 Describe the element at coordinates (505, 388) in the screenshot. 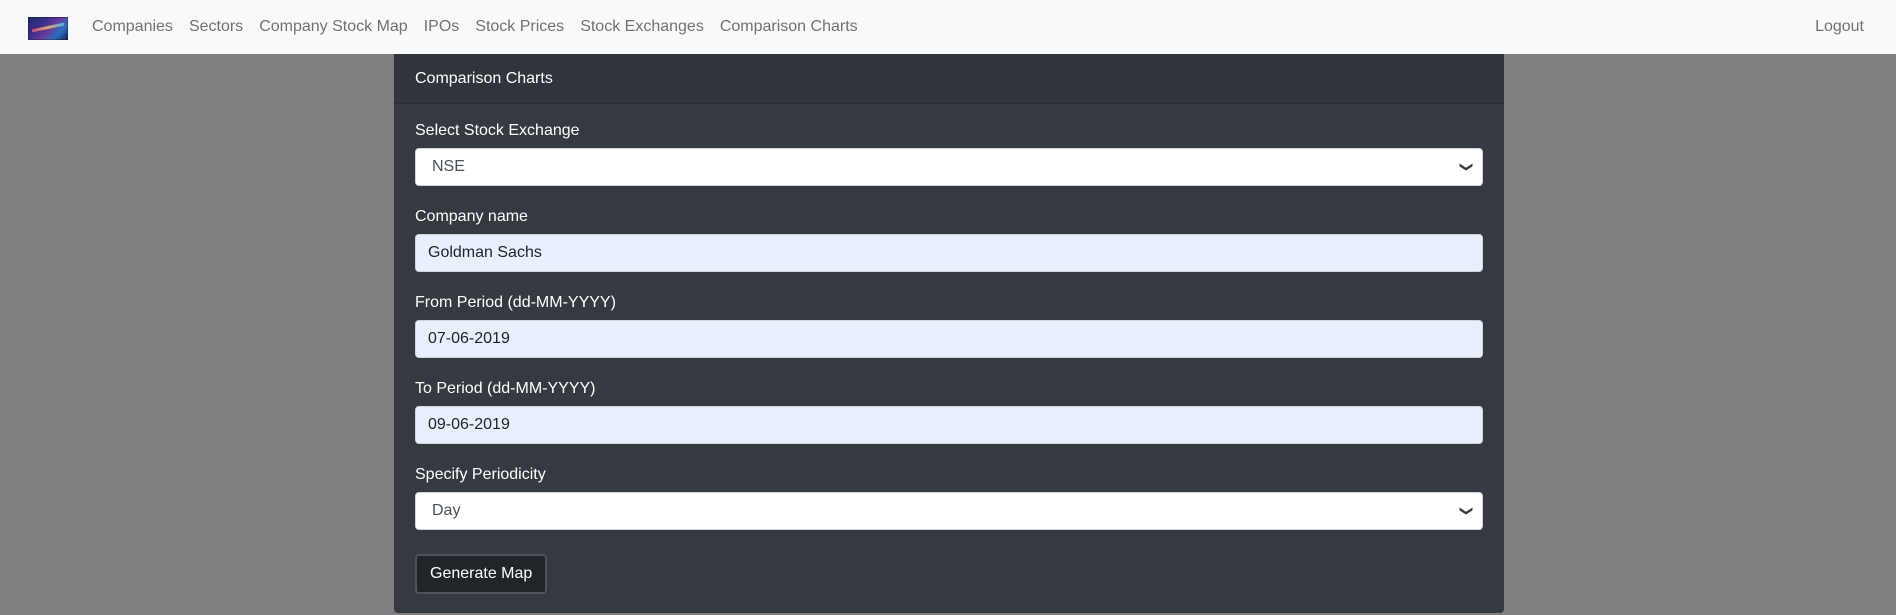

I see `to-period-label: To Period (dd-MM-YYYY)` at that location.